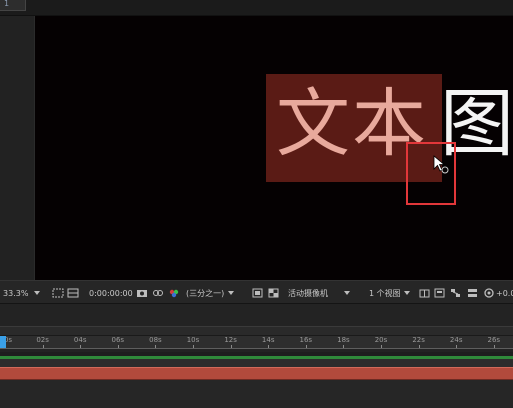  I want to click on preview-icon, so click(257, 293).